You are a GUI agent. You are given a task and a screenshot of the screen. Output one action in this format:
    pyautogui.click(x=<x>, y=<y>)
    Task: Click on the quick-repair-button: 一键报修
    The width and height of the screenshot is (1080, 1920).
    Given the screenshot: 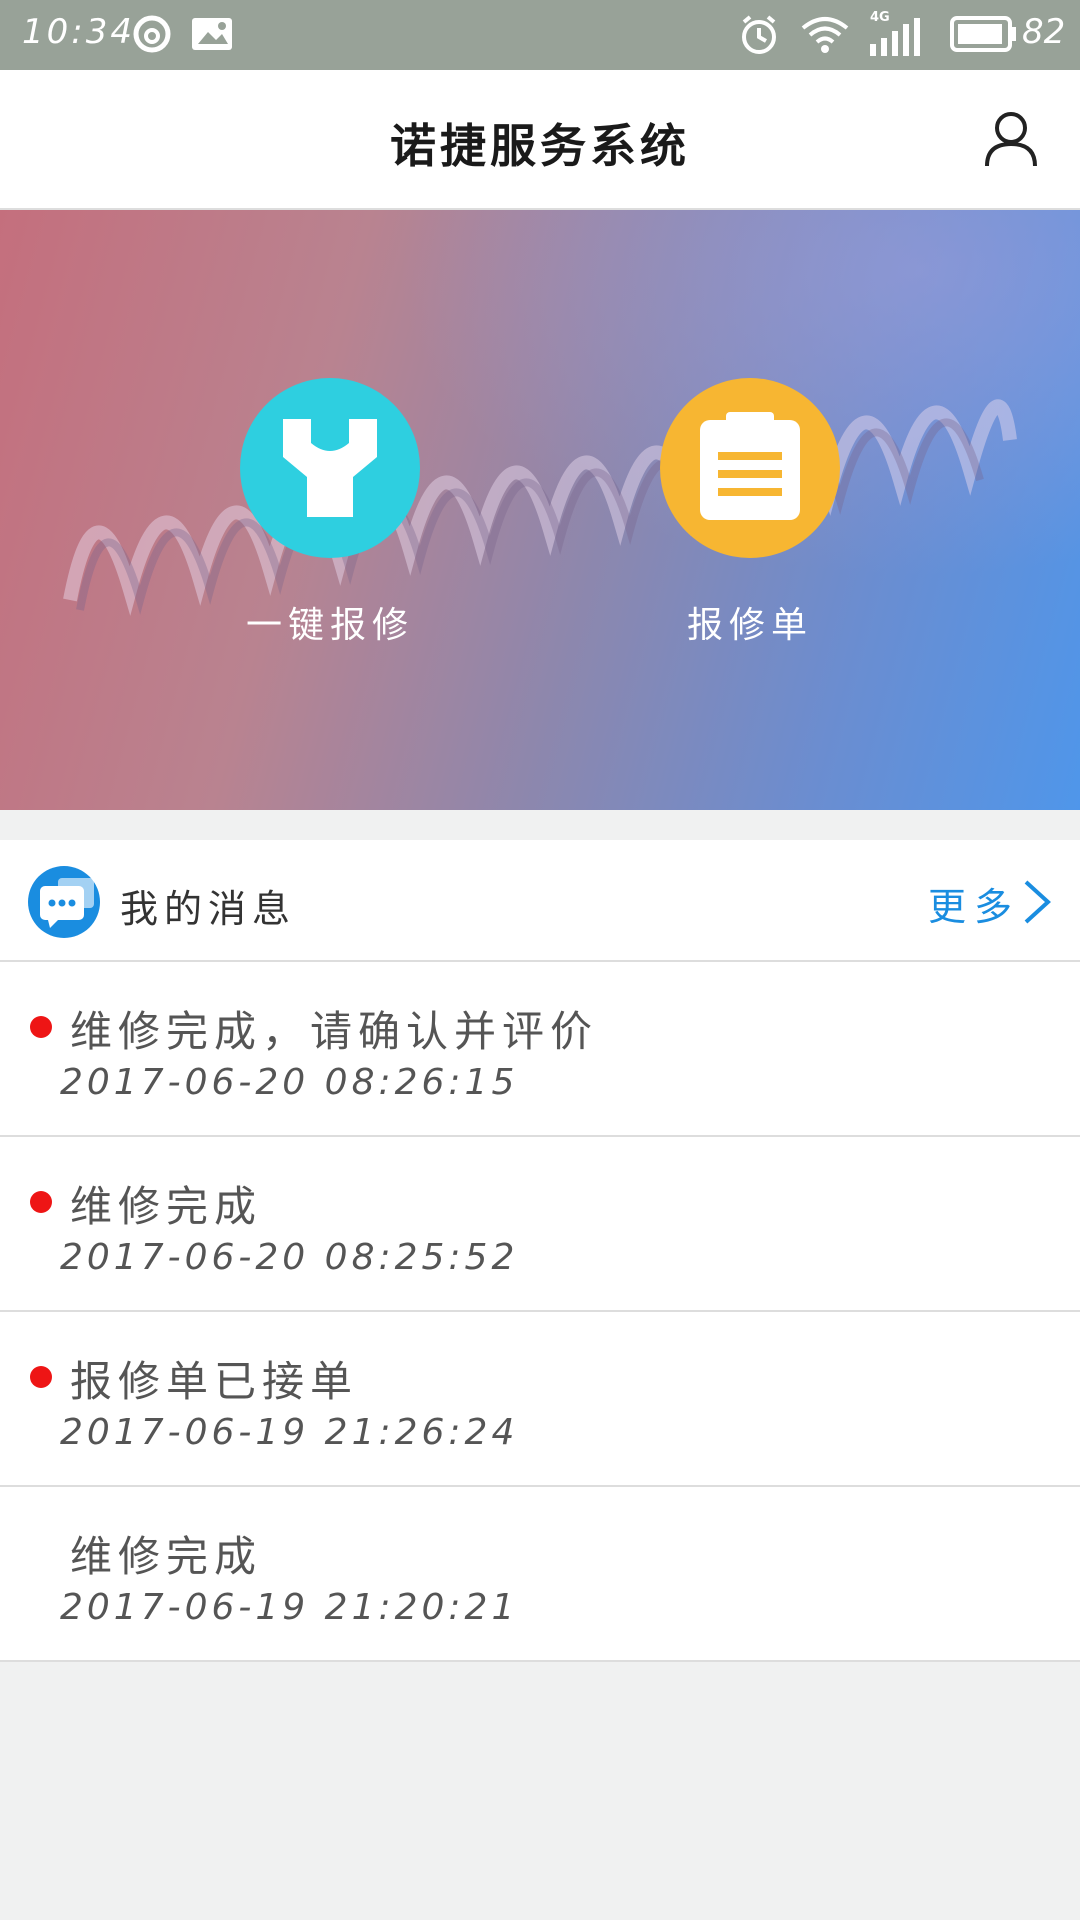 What is the action you would take?
    pyautogui.click(x=330, y=513)
    